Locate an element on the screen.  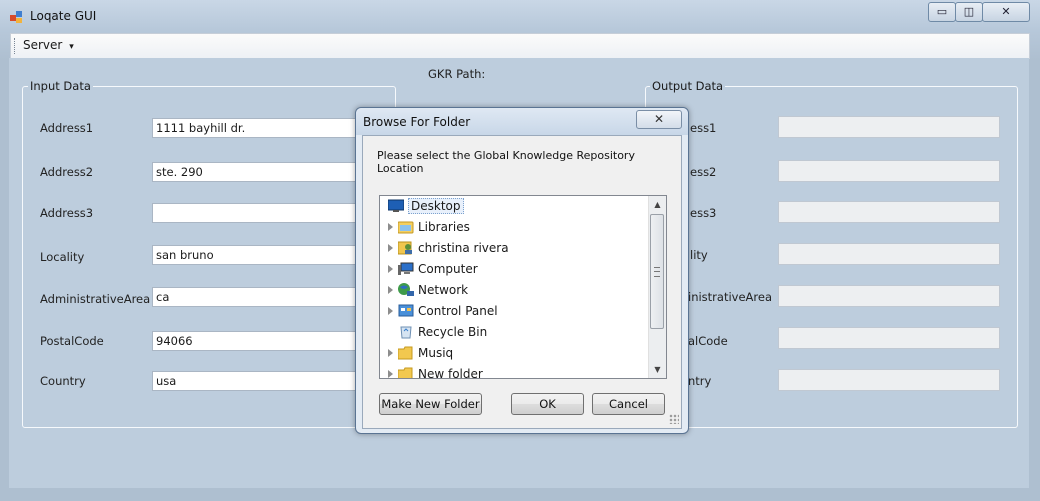
app-icon is located at coordinates (17, 17).